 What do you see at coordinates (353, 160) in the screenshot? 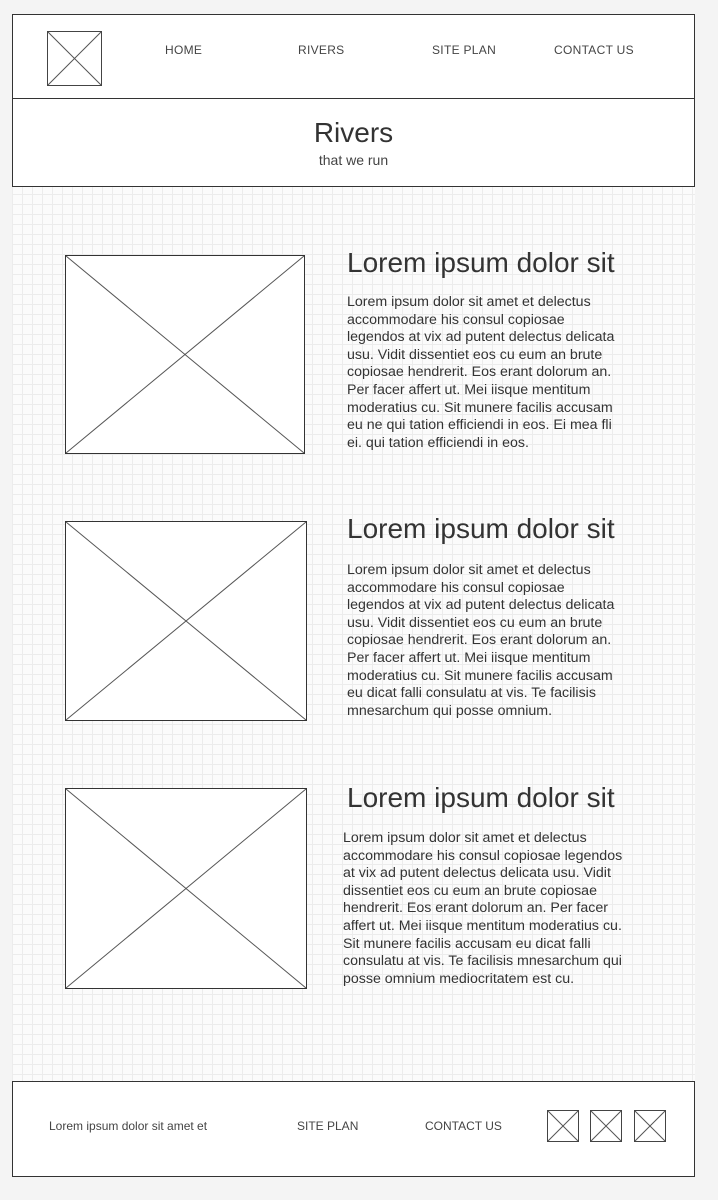
I see `page-subtitle: that we run` at bounding box center [353, 160].